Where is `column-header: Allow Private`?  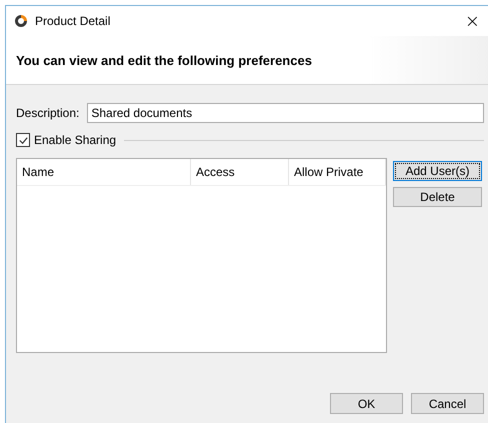
column-header: Allow Private is located at coordinates (337, 172).